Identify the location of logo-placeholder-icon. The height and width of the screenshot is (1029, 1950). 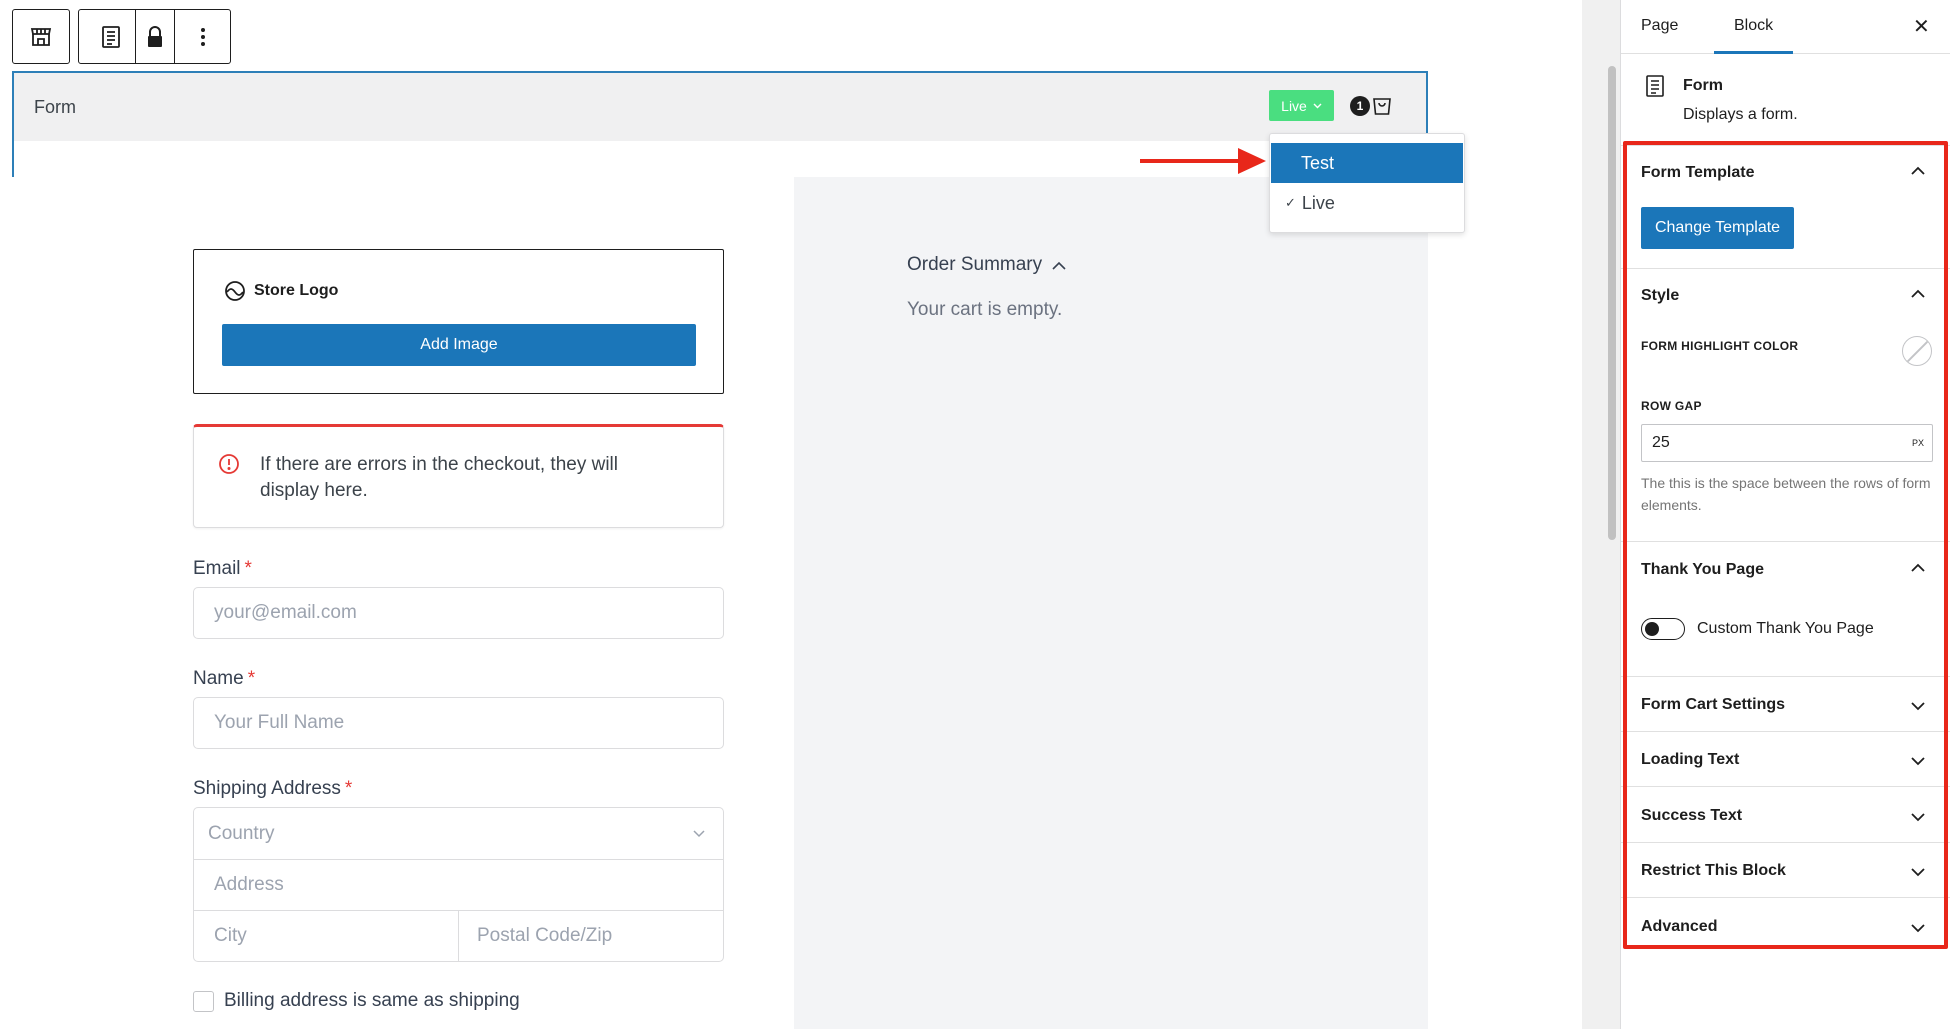
(235, 291).